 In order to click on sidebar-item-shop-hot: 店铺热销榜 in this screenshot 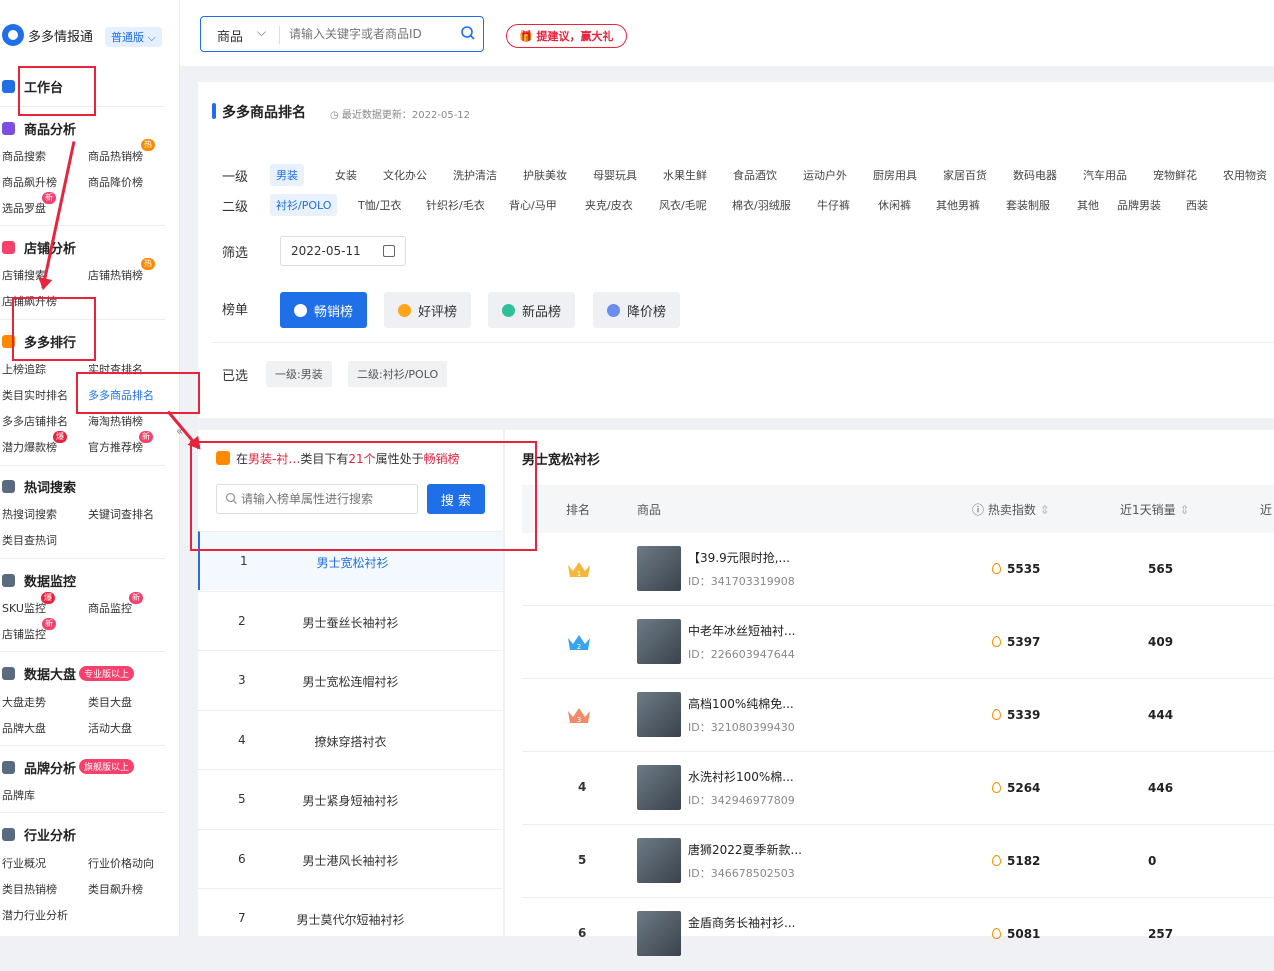, I will do `click(115, 275)`.